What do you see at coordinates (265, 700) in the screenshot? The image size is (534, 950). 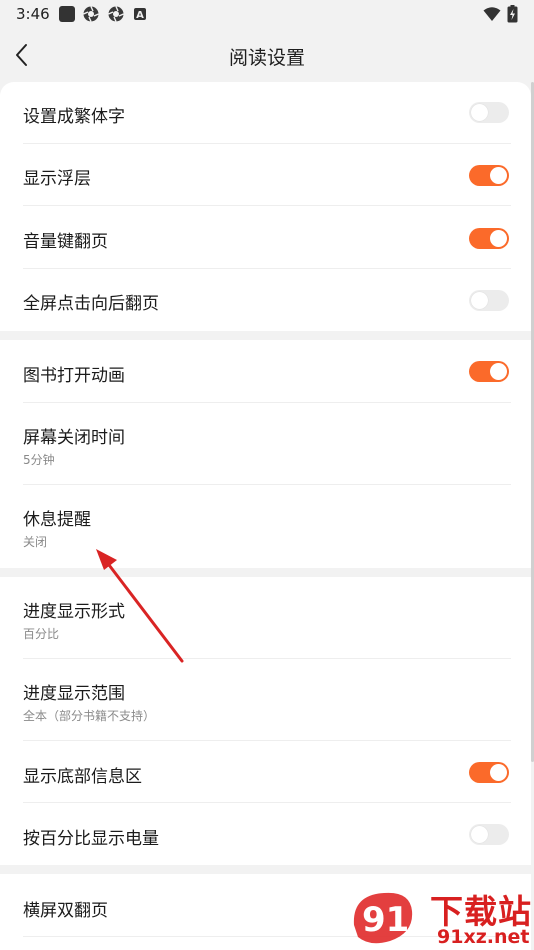 I see `setting-row-progress-range: 进度显示范围 全本（部分书籍不支持）` at bounding box center [265, 700].